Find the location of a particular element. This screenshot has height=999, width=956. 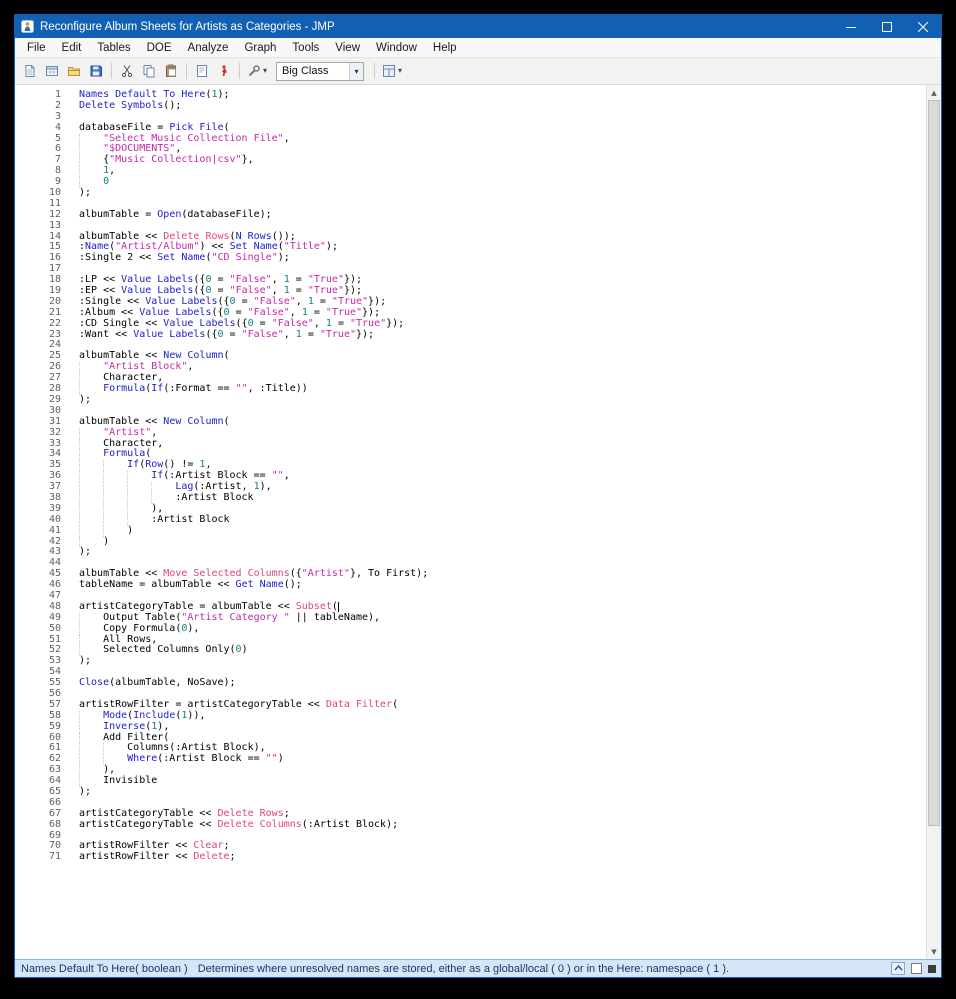

tools-button: ▾ is located at coordinates (257, 71).